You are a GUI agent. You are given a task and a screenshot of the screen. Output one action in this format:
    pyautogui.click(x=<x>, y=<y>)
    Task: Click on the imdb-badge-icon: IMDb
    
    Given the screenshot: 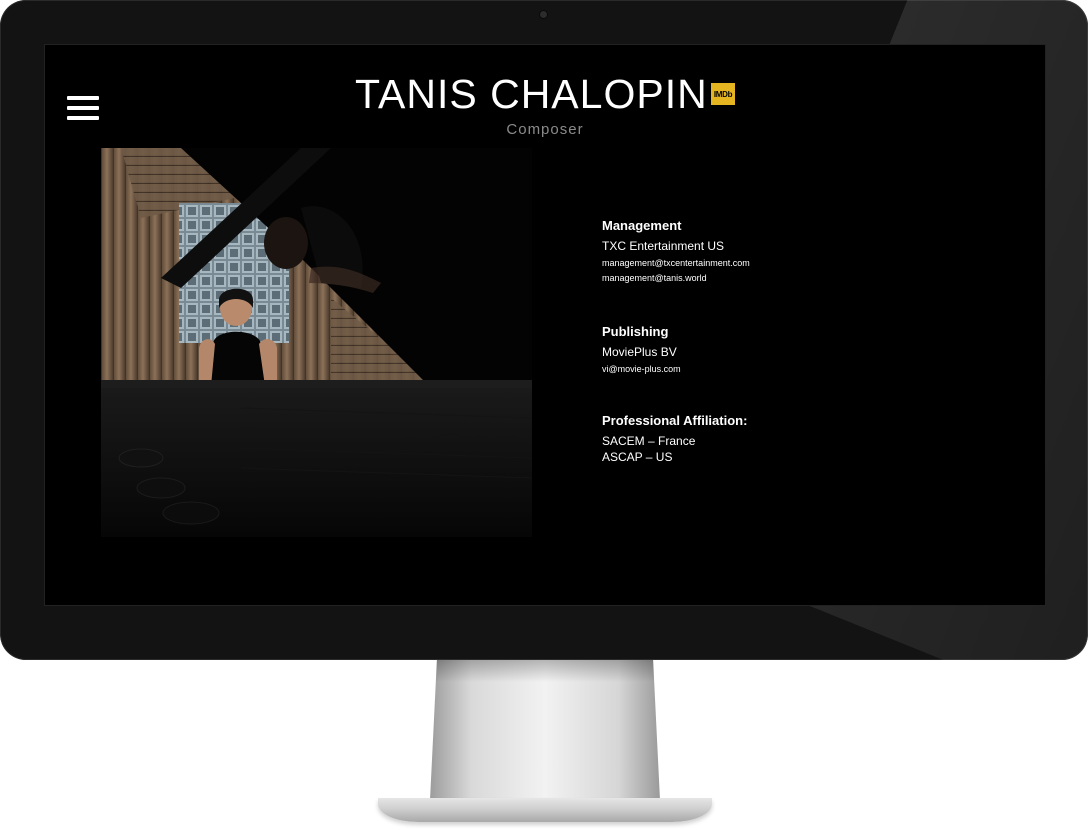 What is the action you would take?
    pyautogui.click(x=723, y=94)
    